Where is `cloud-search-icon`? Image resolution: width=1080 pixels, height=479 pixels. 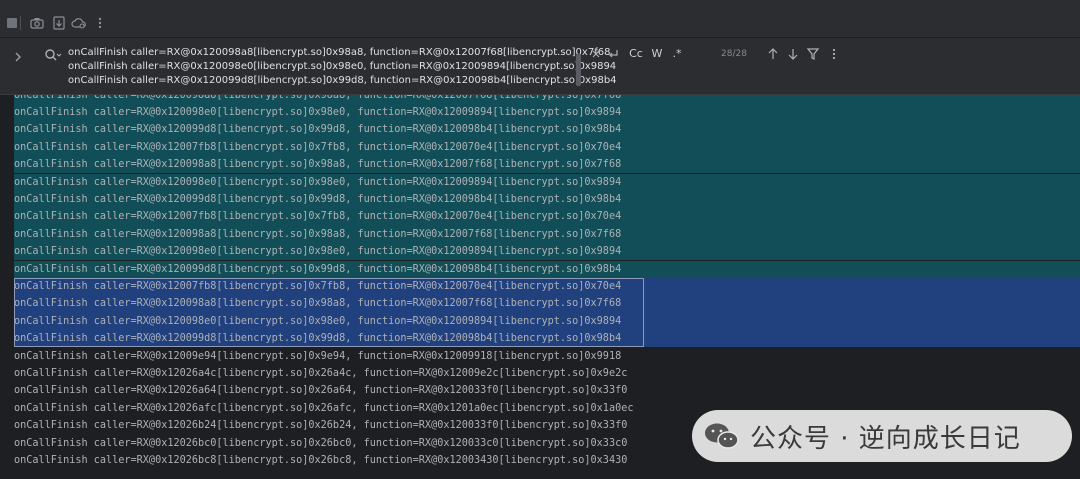
cloud-search-icon is located at coordinates (79, 23).